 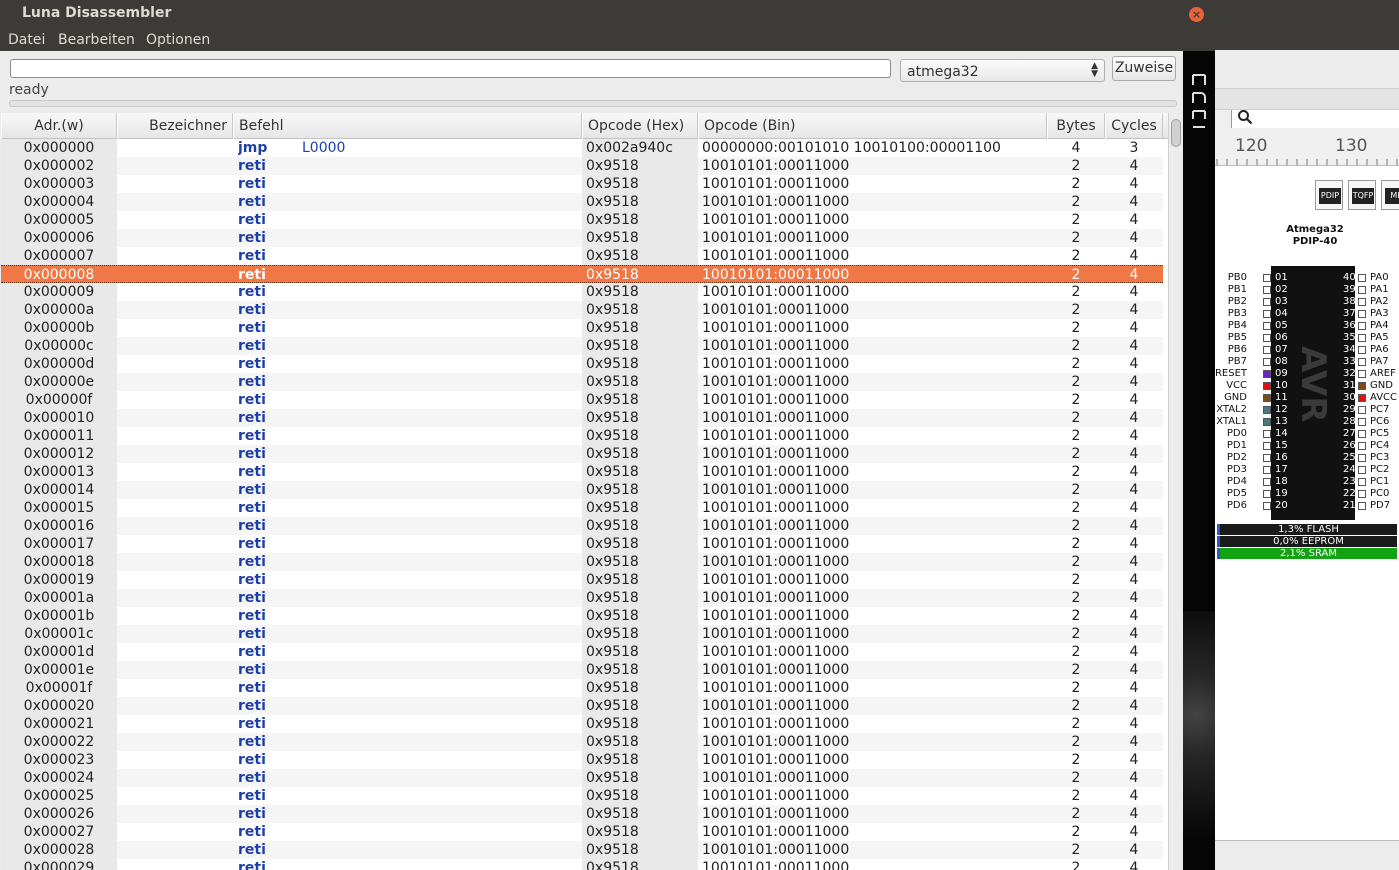 What do you see at coordinates (1260, 338) in the screenshot?
I see `pin-left: PB5 06` at bounding box center [1260, 338].